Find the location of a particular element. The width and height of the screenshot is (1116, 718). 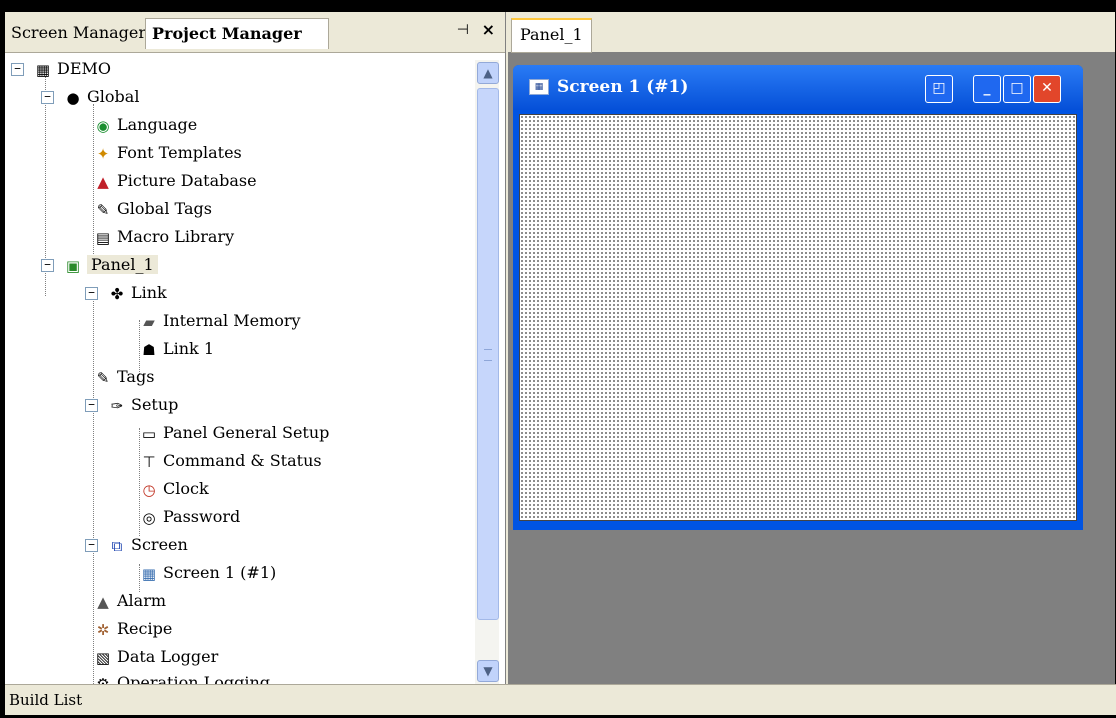

screen-window-title-bar: ▦ Screen 1 (#1) ◰ _ □ ✕ is located at coordinates (798, 87).